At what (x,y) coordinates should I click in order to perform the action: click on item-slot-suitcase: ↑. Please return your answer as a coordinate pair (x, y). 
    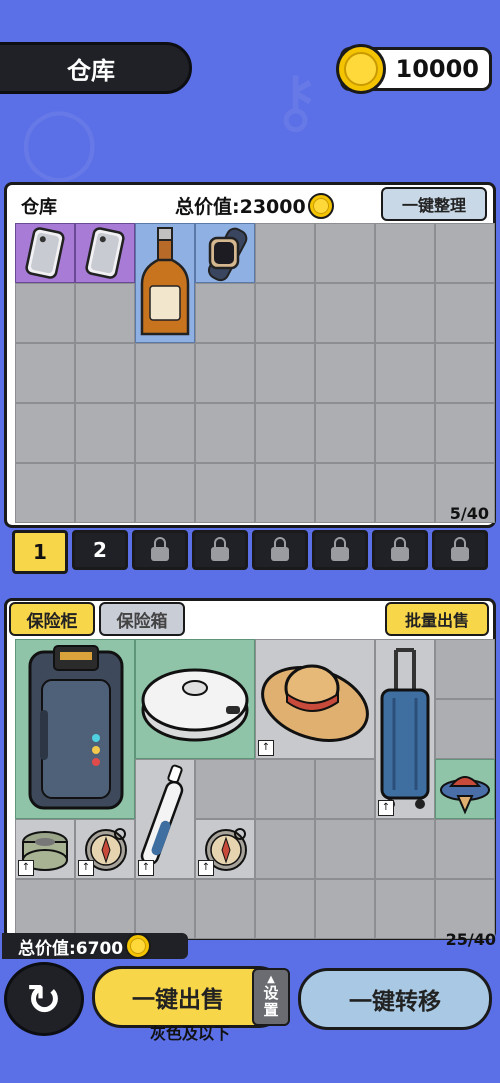
    Looking at the image, I should click on (405, 729).